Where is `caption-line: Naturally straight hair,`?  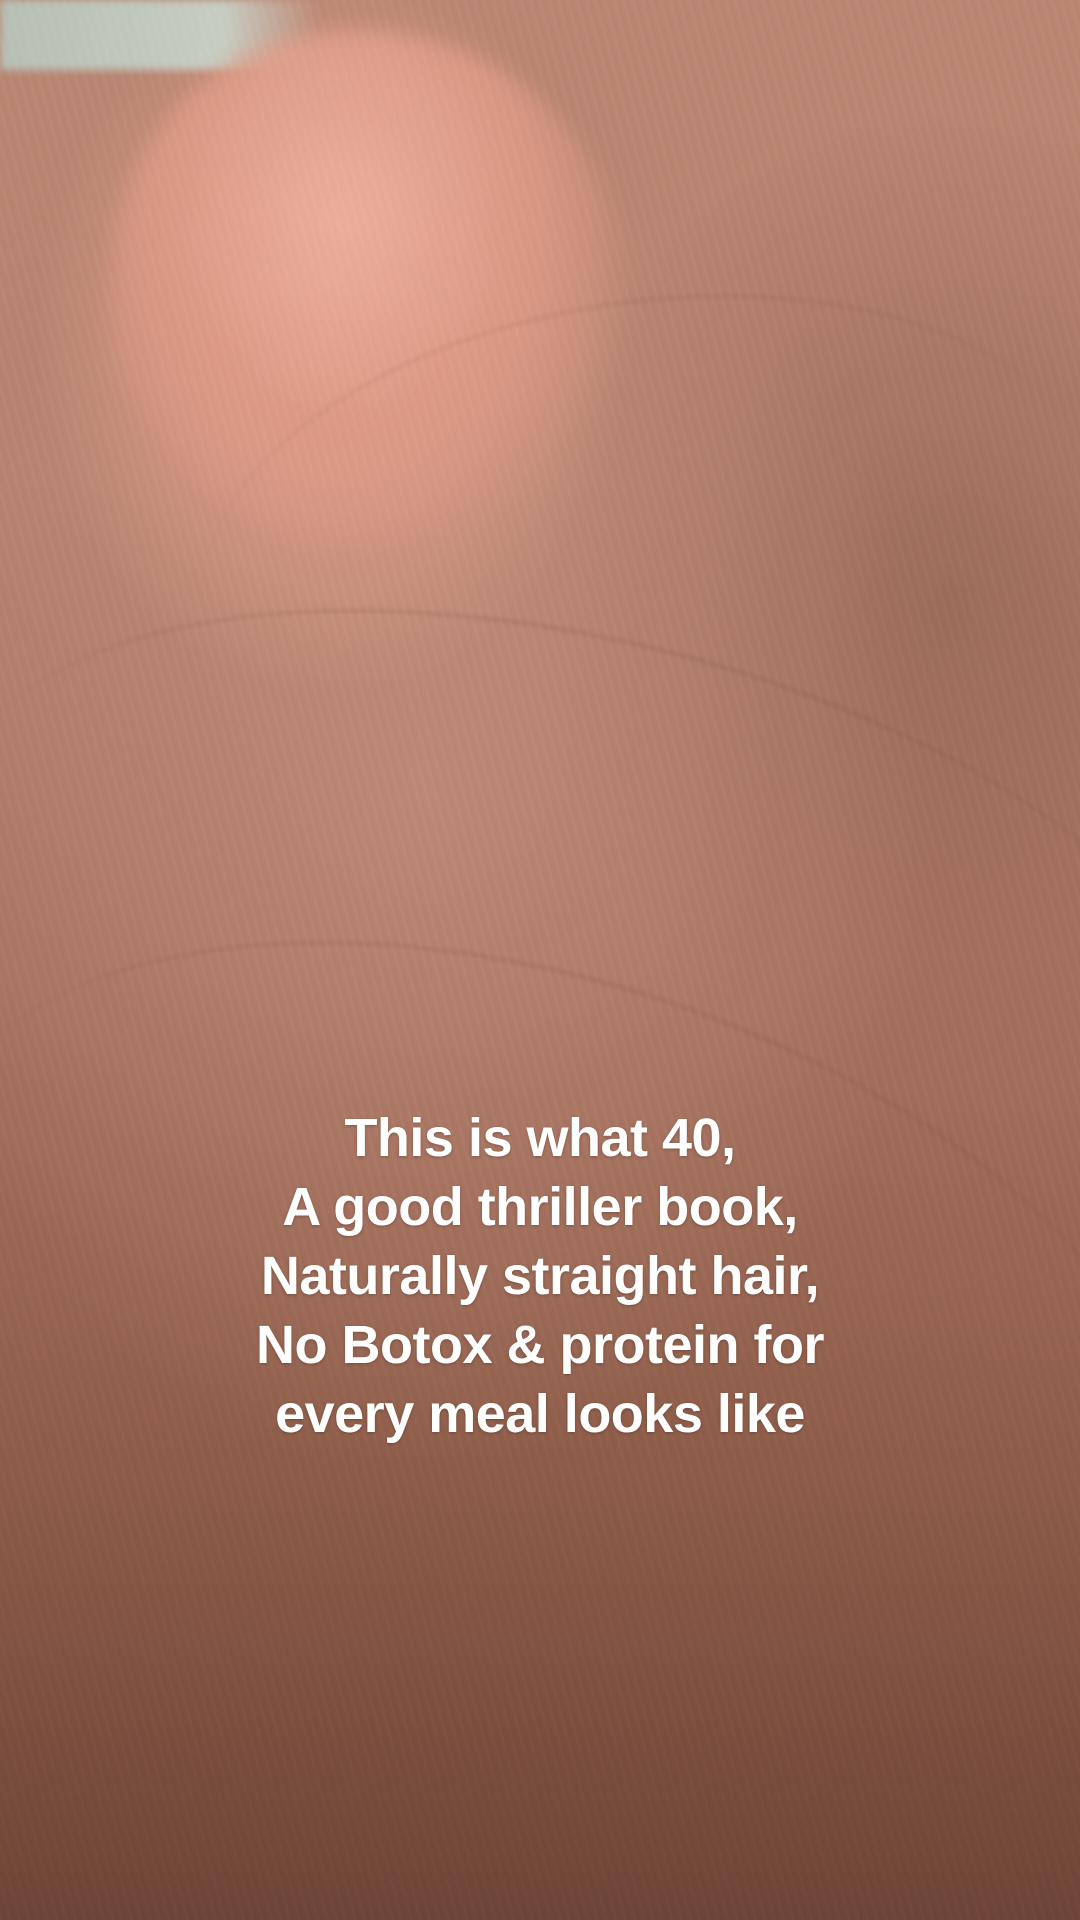 caption-line: Naturally straight hair, is located at coordinates (540, 1276).